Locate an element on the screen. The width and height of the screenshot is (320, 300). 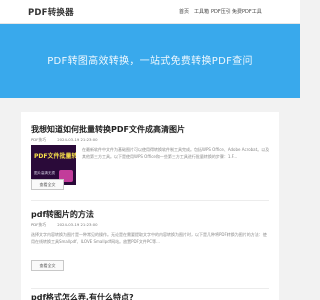
nav-free-pdf-tools: 免费PDF工具 is located at coordinates (247, 11).